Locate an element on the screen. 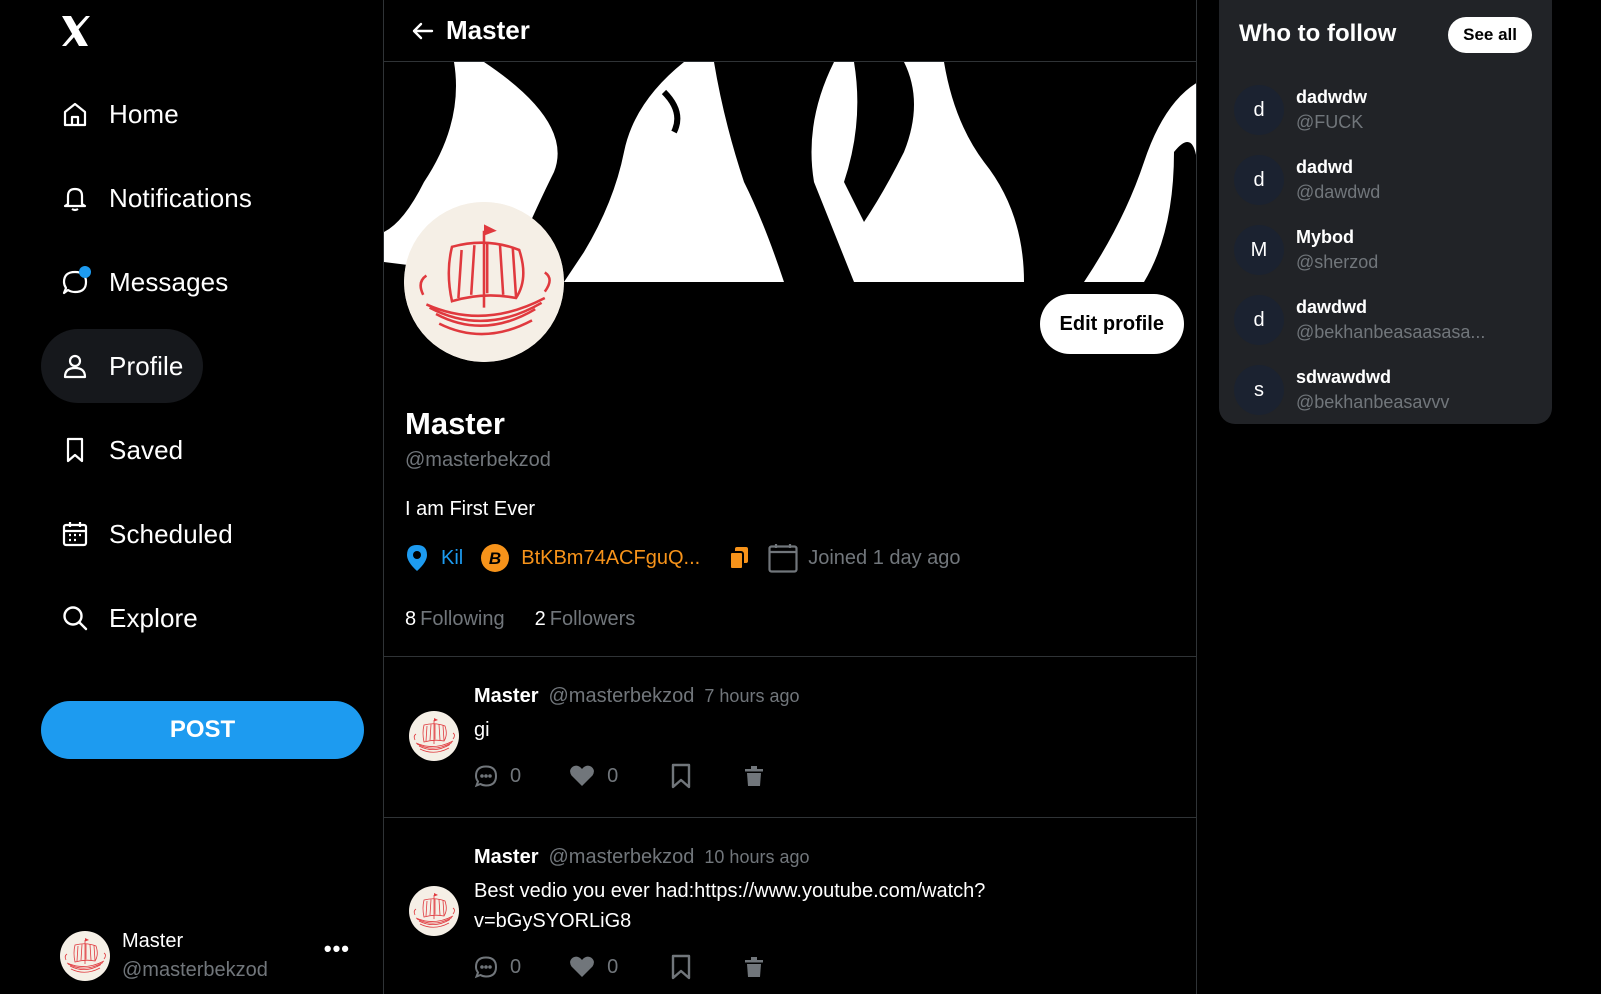 The image size is (1601, 994). sidebar-item-profile: Profile is located at coordinates (122, 366).